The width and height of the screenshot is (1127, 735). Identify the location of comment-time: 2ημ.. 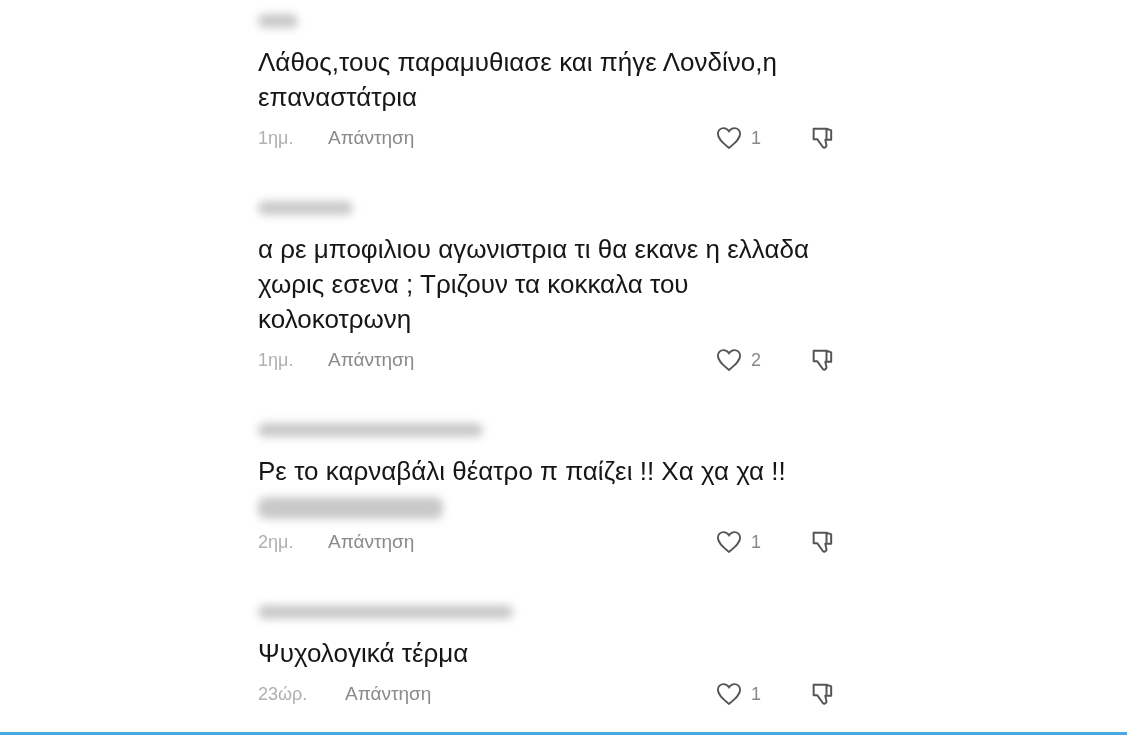
(276, 542).